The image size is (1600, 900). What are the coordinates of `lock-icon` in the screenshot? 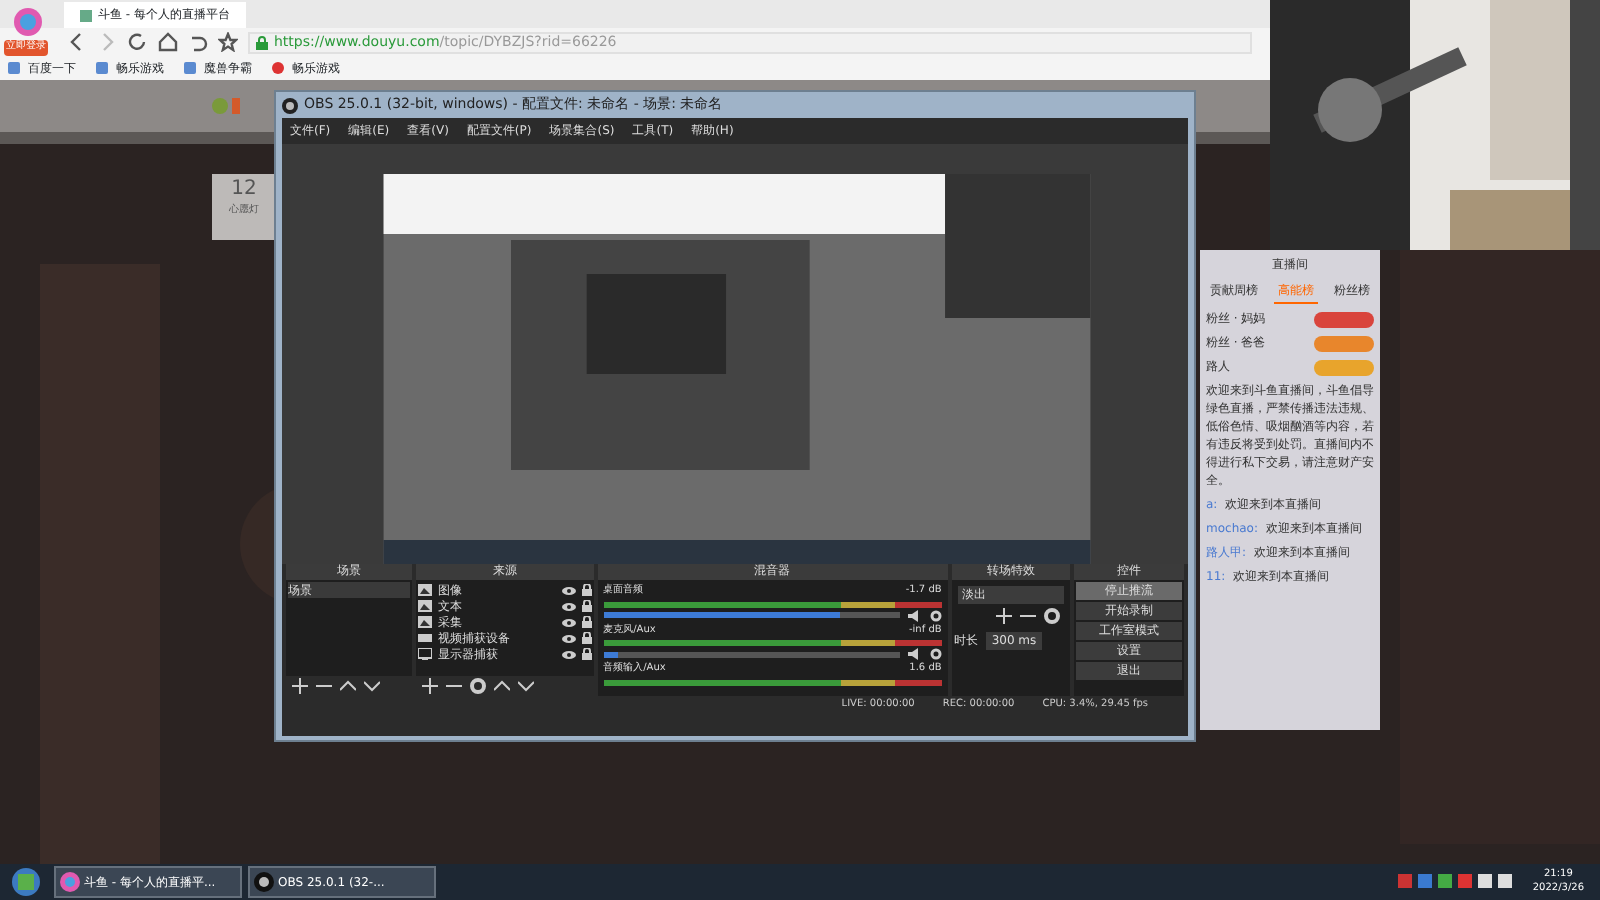 It's located at (262, 42).